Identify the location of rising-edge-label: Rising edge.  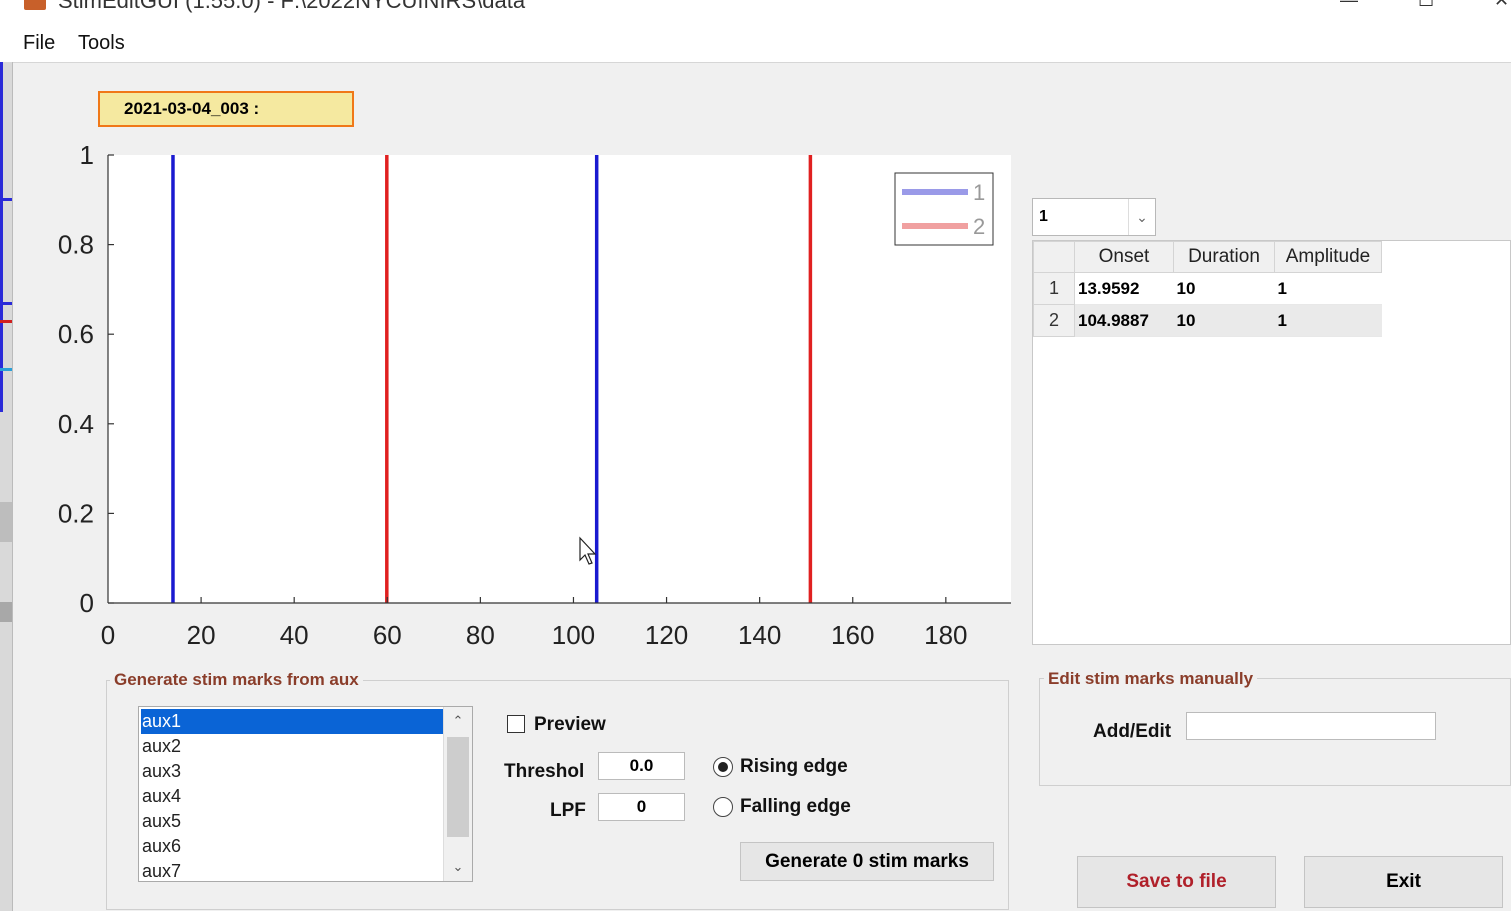
(794, 766).